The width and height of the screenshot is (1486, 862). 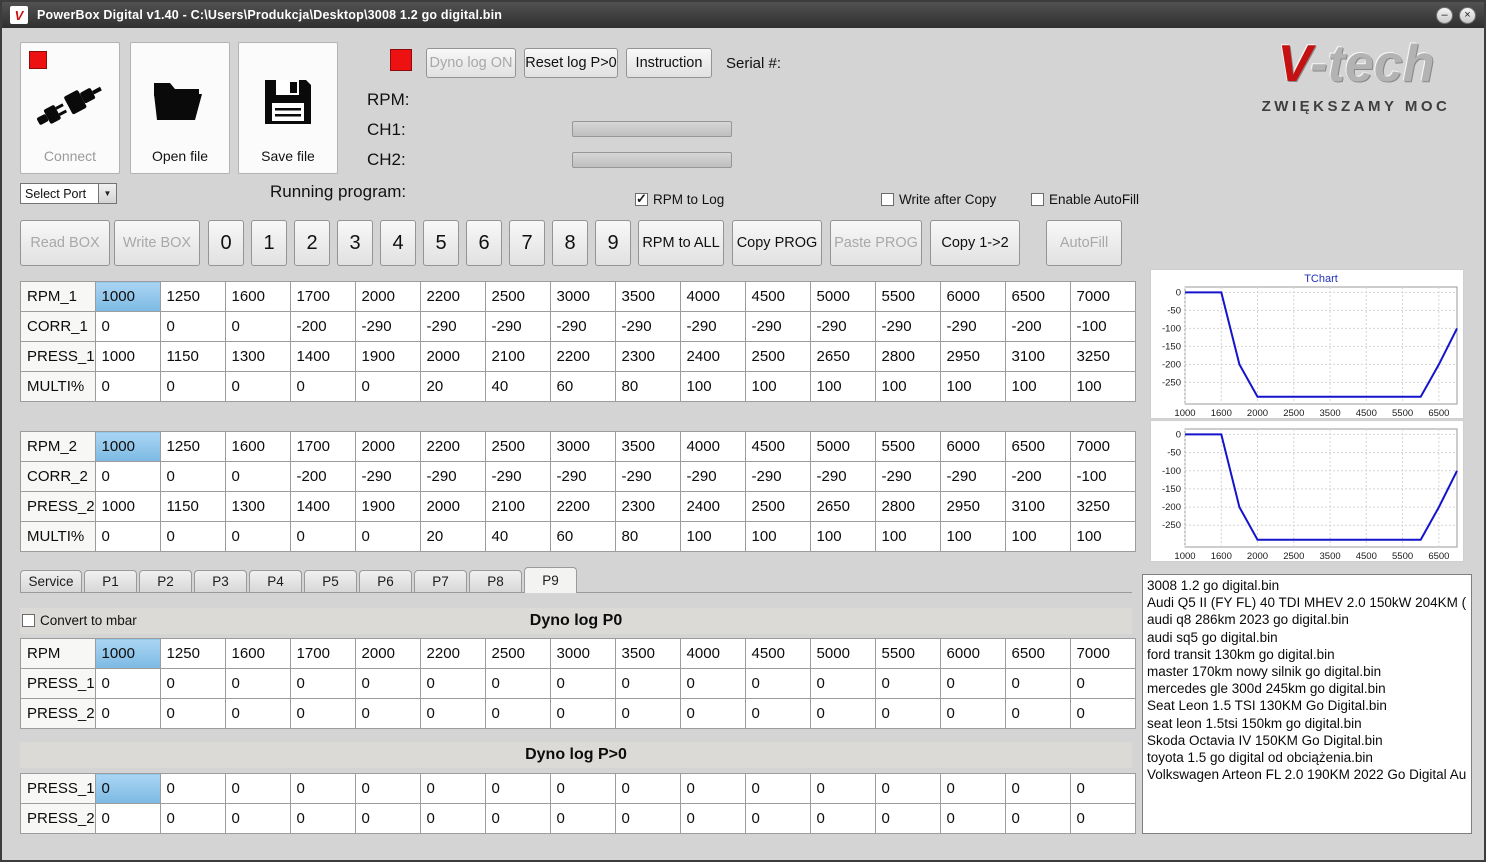 I want to click on grid-cell: 40, so click(x=517, y=386).